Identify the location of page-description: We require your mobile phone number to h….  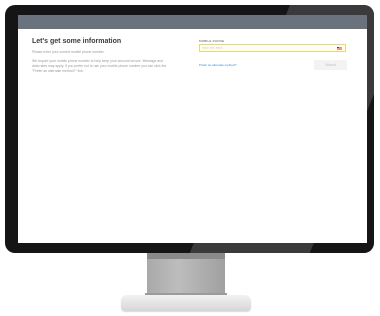
(99, 66).